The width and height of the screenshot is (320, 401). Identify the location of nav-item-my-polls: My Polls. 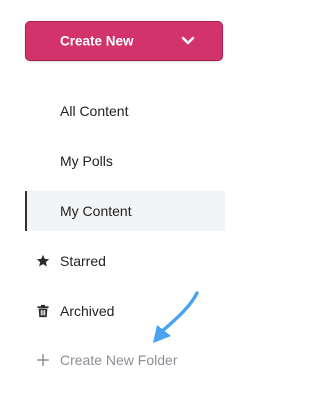
(125, 161).